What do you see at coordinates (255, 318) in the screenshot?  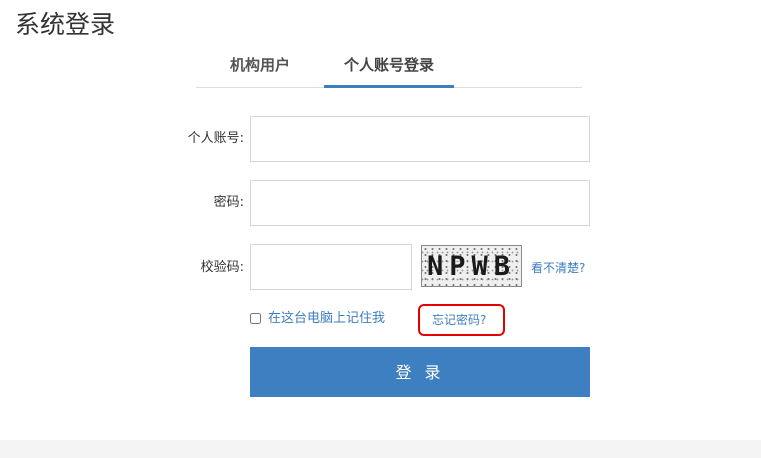 I see `remember-me-checkbox` at bounding box center [255, 318].